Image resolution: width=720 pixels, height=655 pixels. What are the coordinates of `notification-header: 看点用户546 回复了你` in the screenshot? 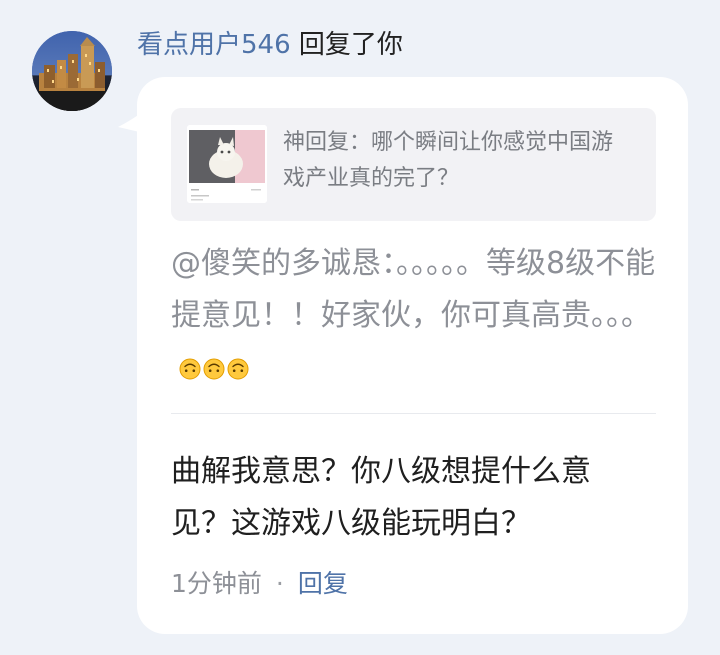 It's located at (270, 45).